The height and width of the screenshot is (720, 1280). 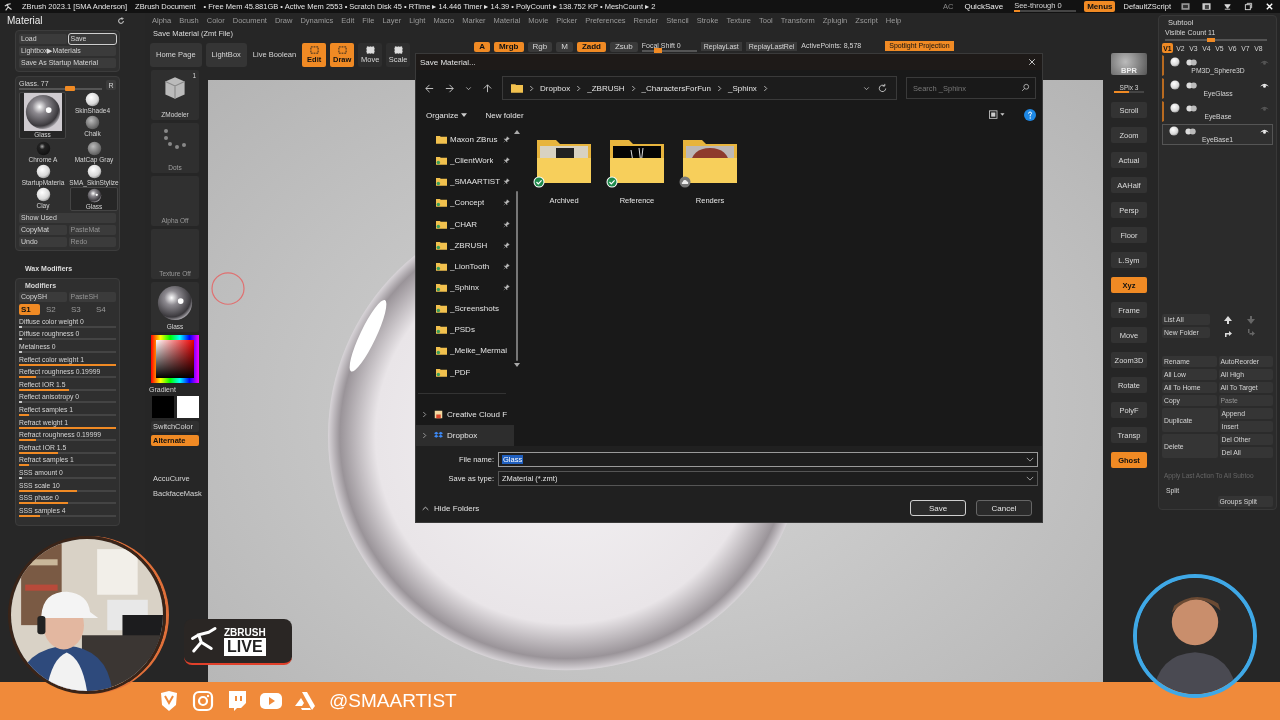 What do you see at coordinates (54, 310) in the screenshot?
I see `shader-slot: S2` at bounding box center [54, 310].